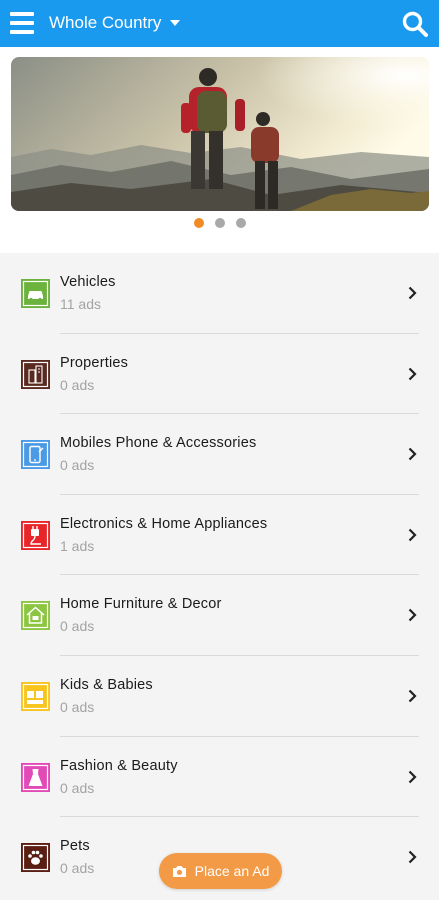  What do you see at coordinates (35, 696) in the screenshot?
I see `toys-icon` at bounding box center [35, 696].